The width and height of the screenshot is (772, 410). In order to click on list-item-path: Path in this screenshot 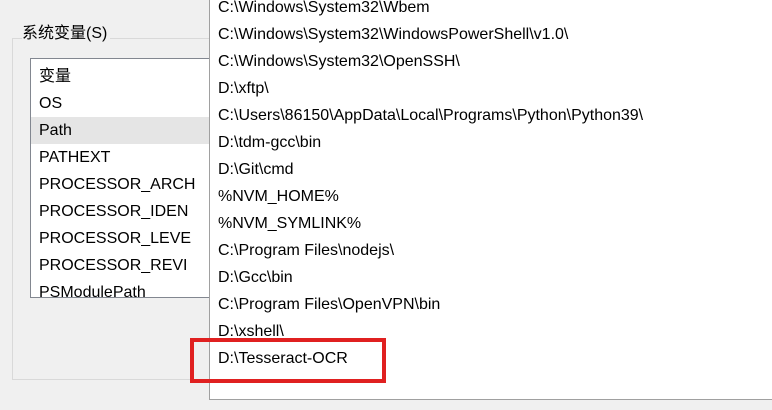, I will do `click(125, 130)`.